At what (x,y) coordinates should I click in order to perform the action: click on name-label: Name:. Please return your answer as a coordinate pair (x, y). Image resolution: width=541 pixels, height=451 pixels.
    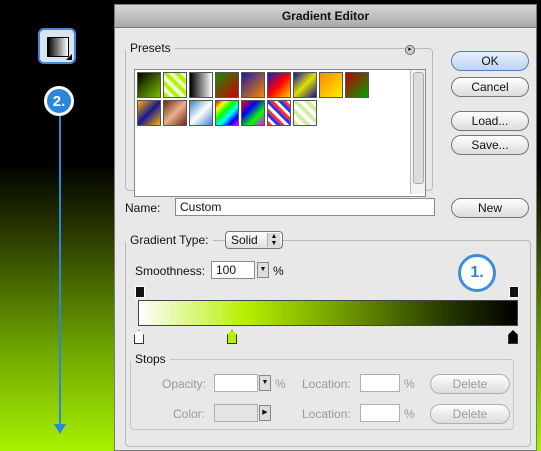
    Looking at the image, I should click on (143, 208).